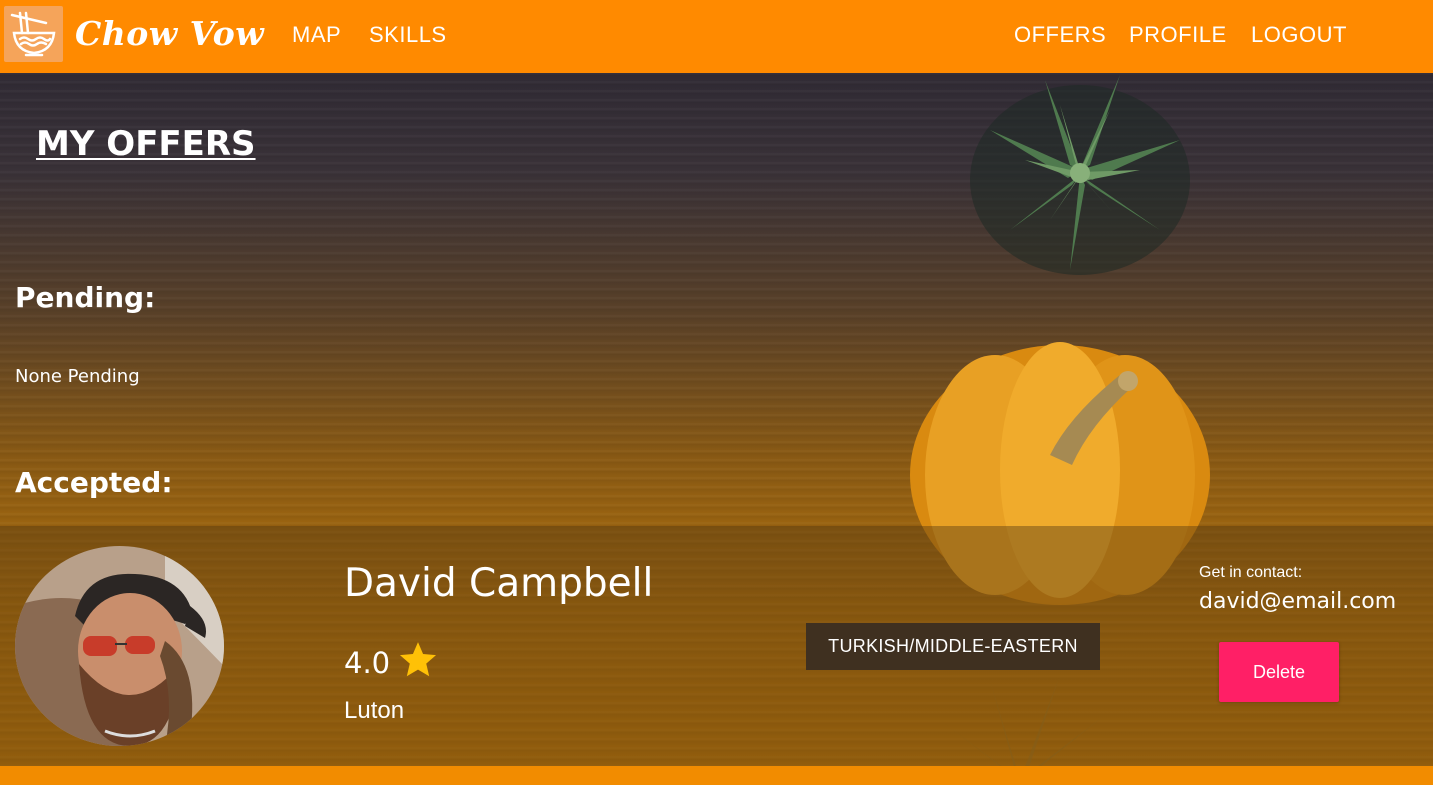 Image resolution: width=1433 pixels, height=785 pixels. Describe the element at coordinates (499, 583) in the screenshot. I see `person-name: David Campbell` at that location.